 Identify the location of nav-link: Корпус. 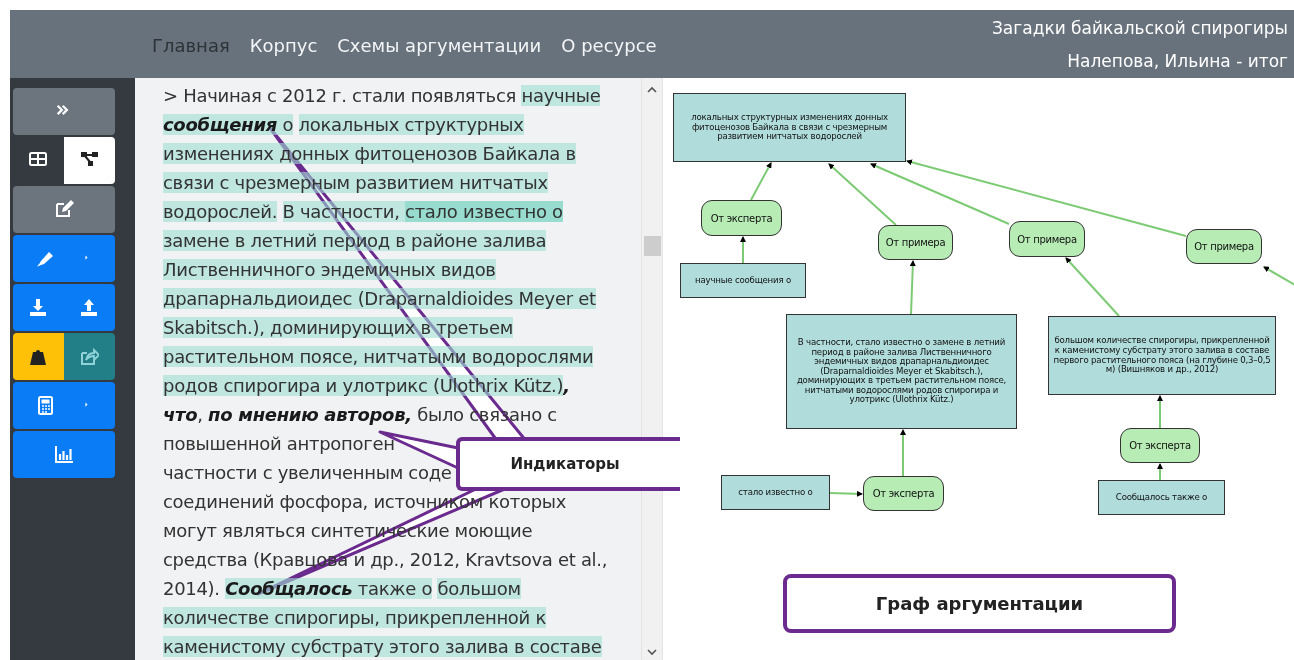
(283, 45).